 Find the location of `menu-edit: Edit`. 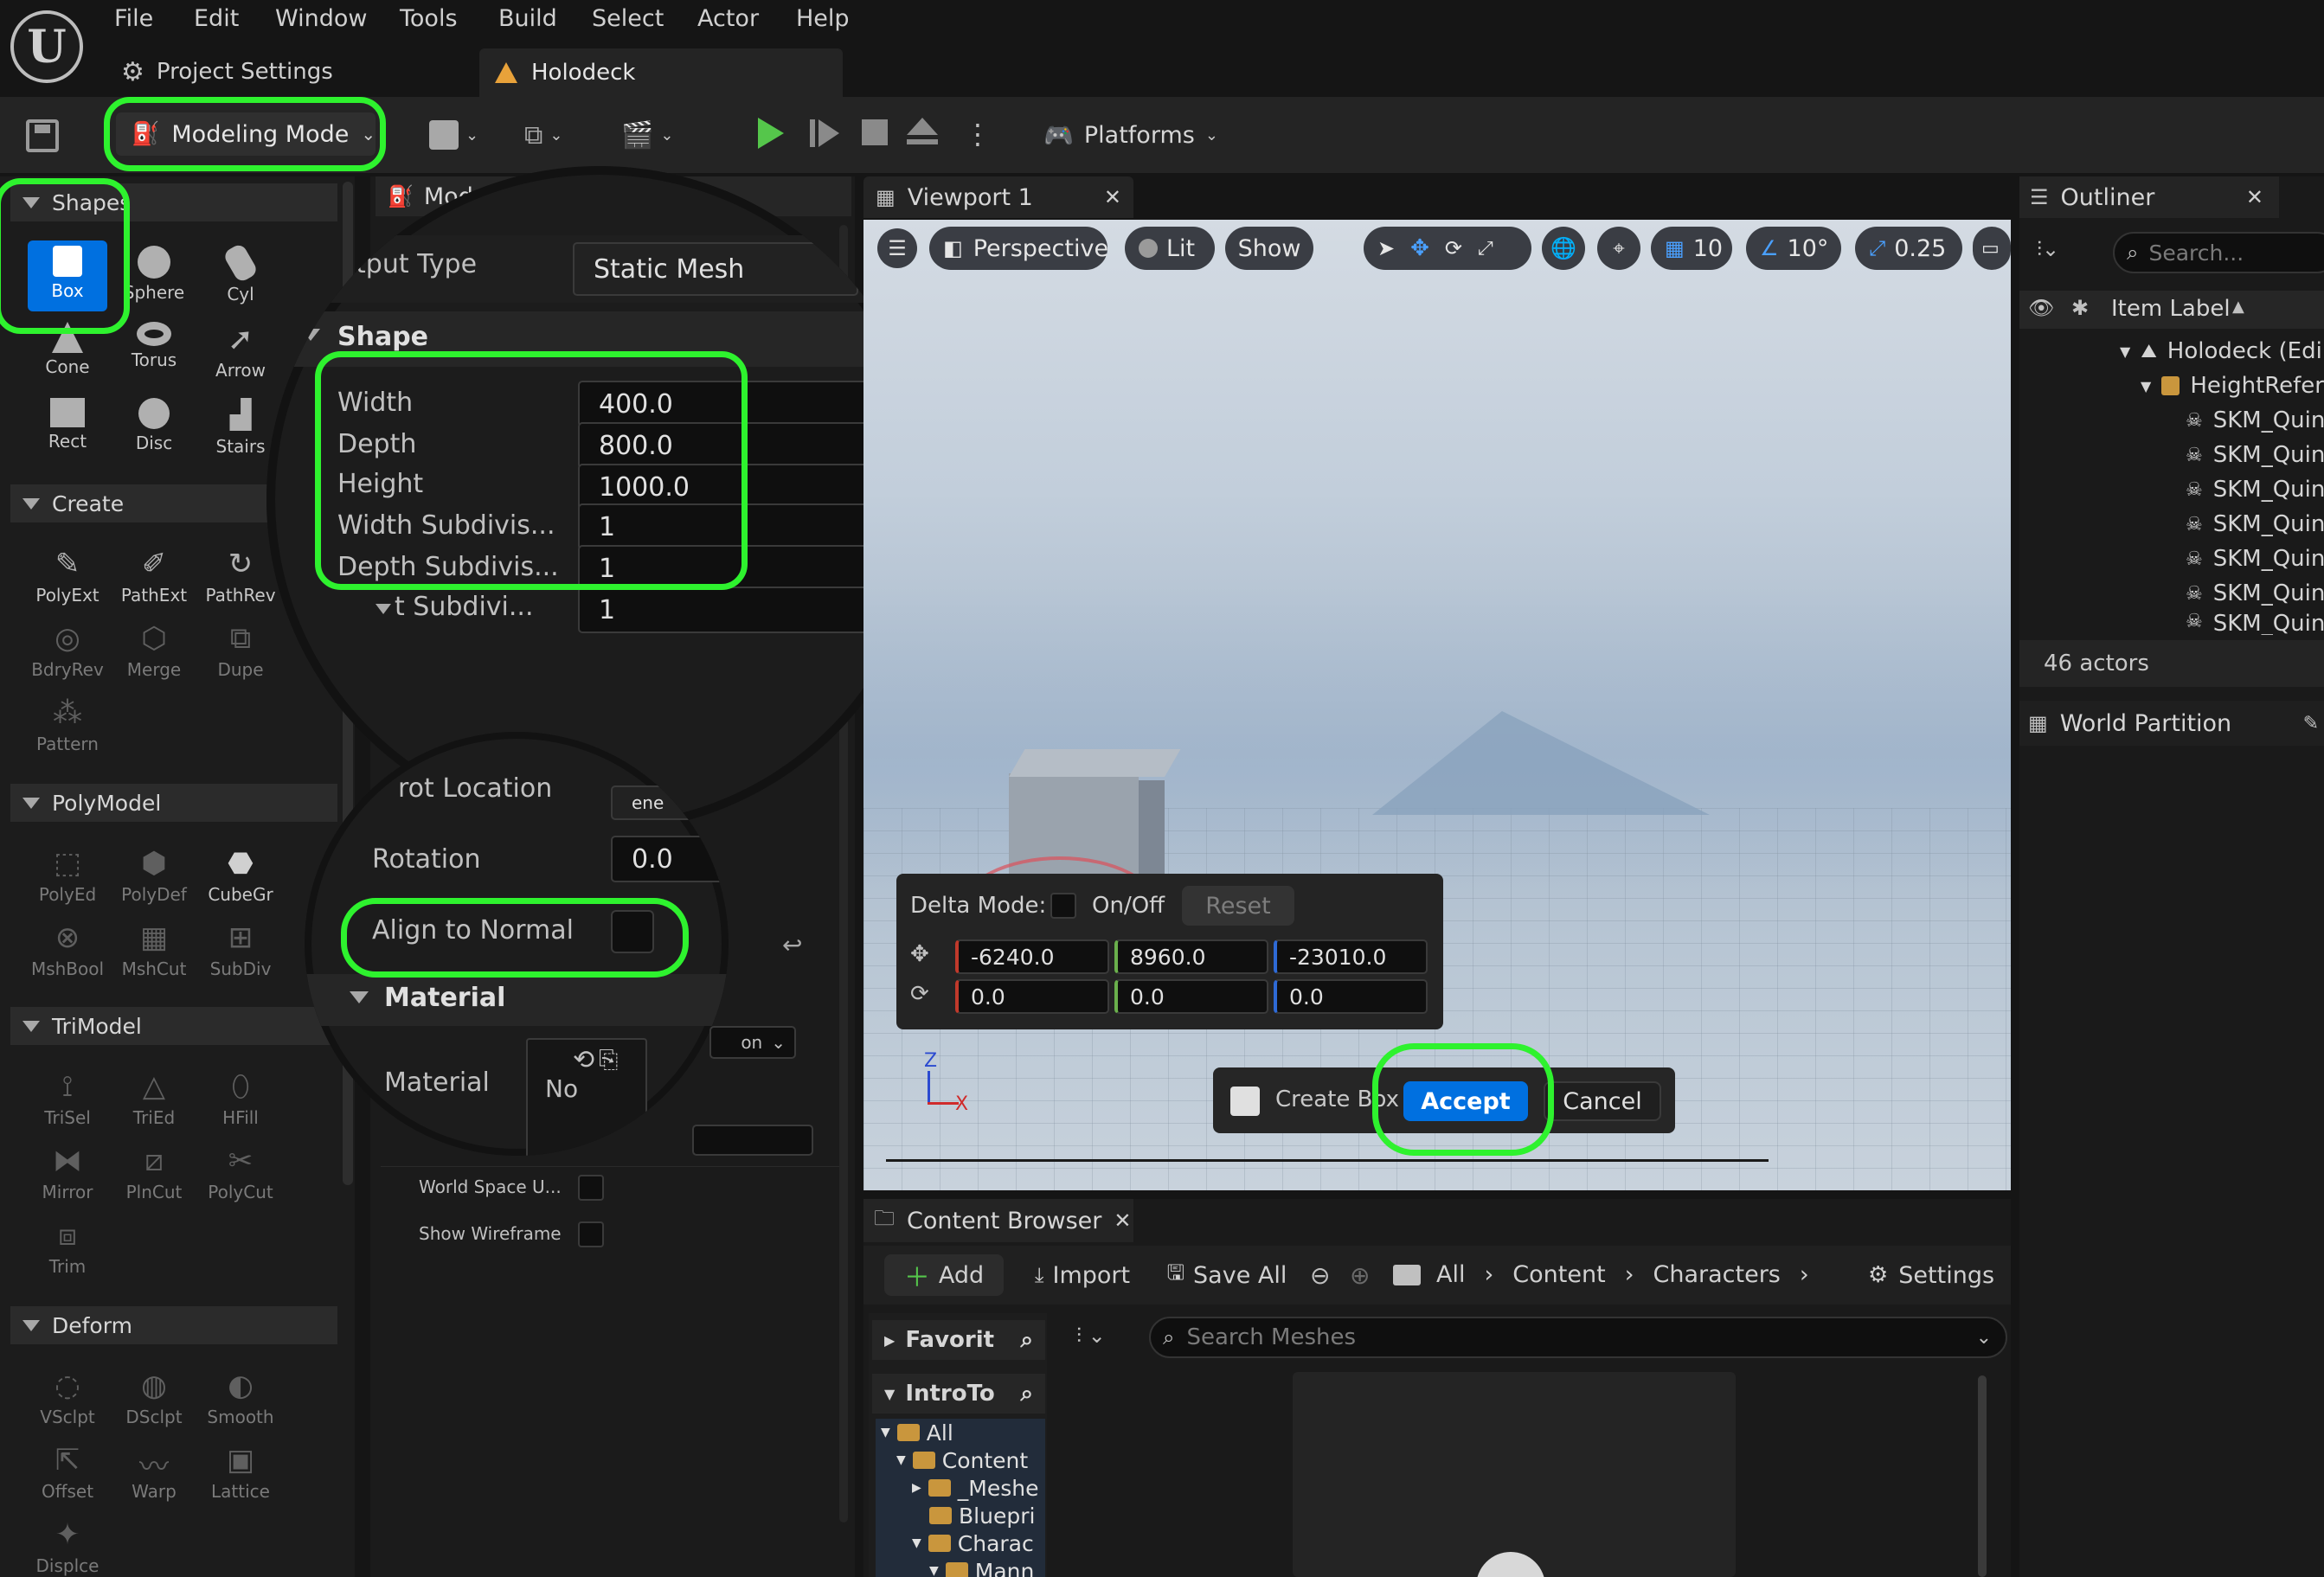

menu-edit: Edit is located at coordinates (216, 18).